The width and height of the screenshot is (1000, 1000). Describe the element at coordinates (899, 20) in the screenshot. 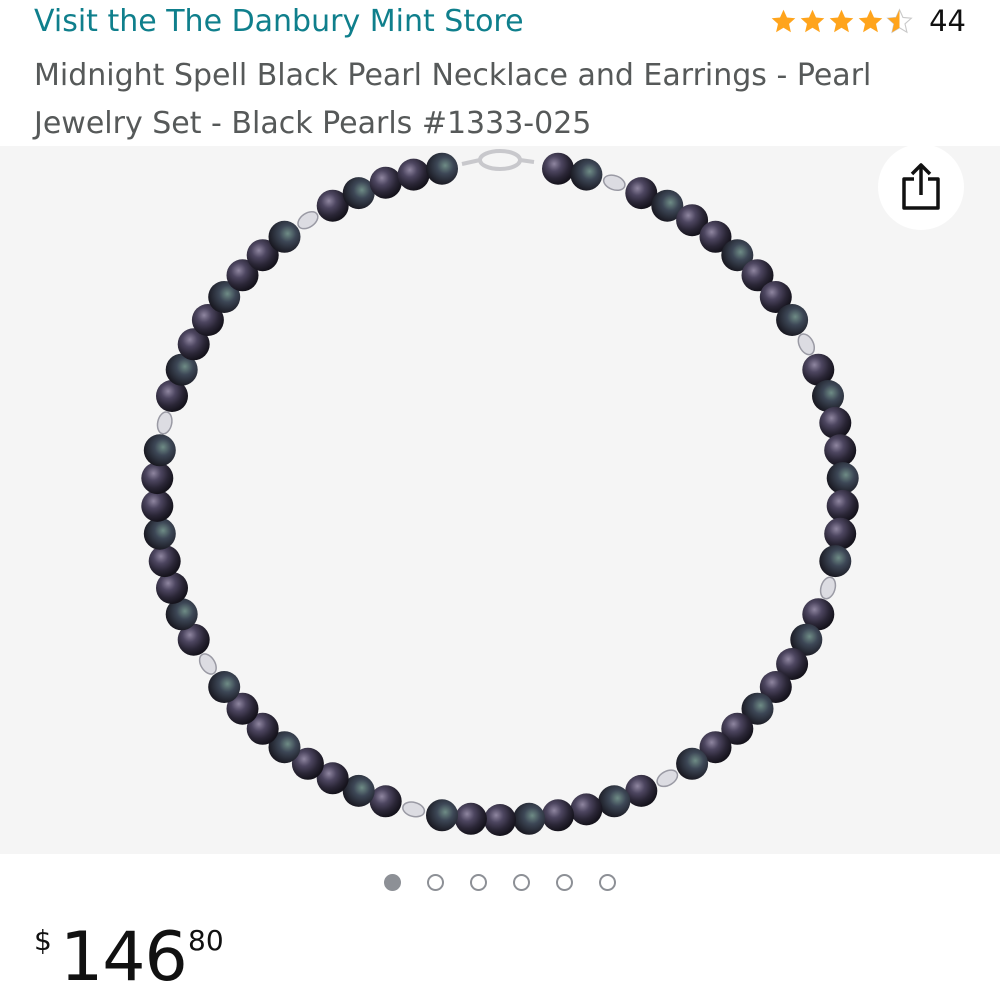

I see `star-half-icon` at that location.